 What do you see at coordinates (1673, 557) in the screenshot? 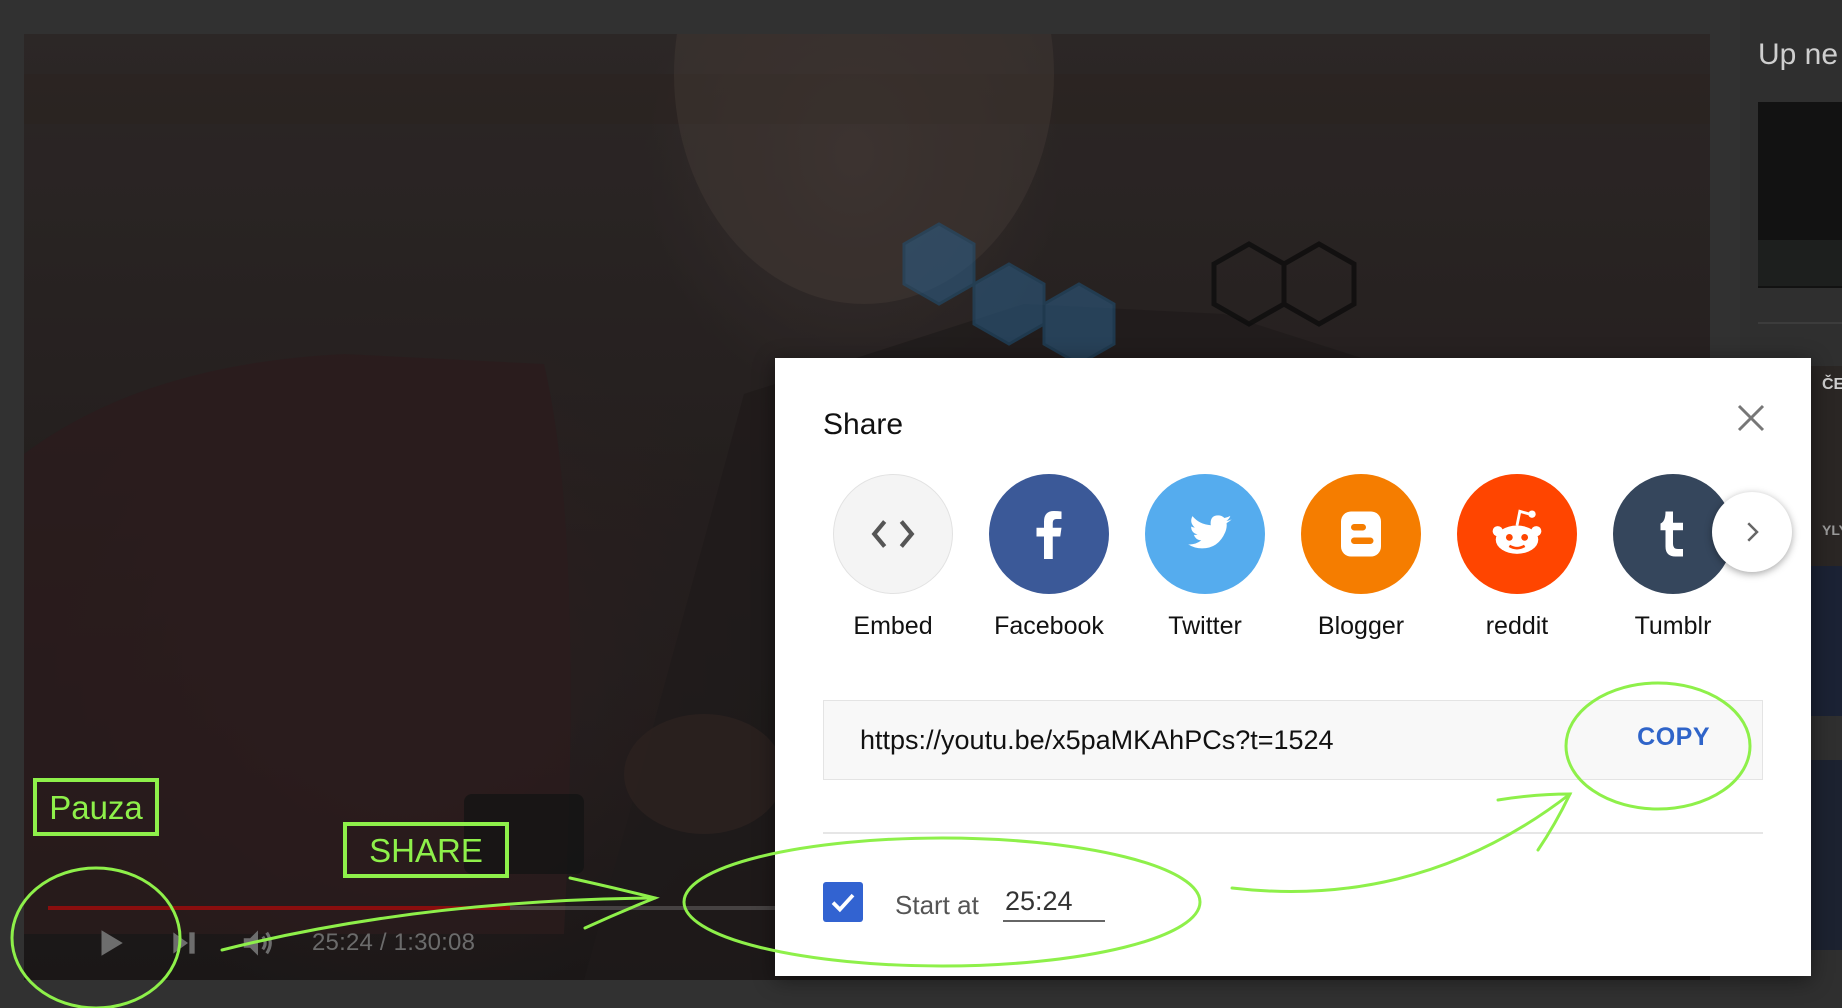
I see `share-tumblr-button: Tumblr` at bounding box center [1673, 557].